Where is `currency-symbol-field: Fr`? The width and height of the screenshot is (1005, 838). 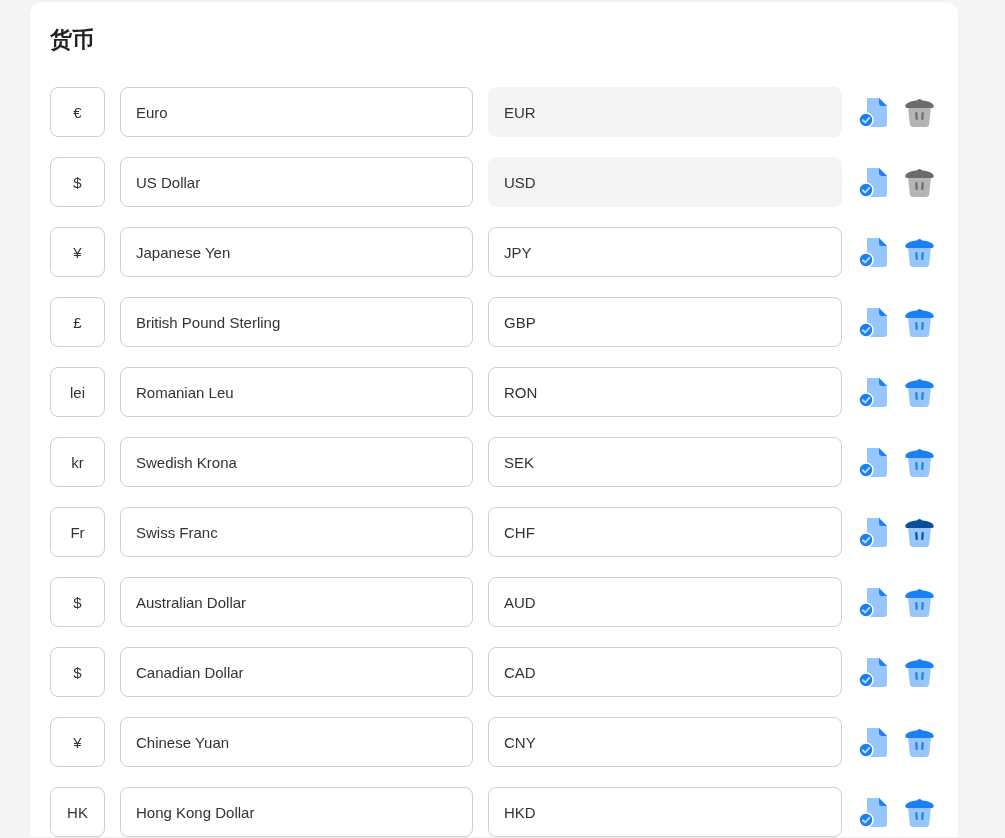
currency-symbol-field: Fr is located at coordinates (77, 532).